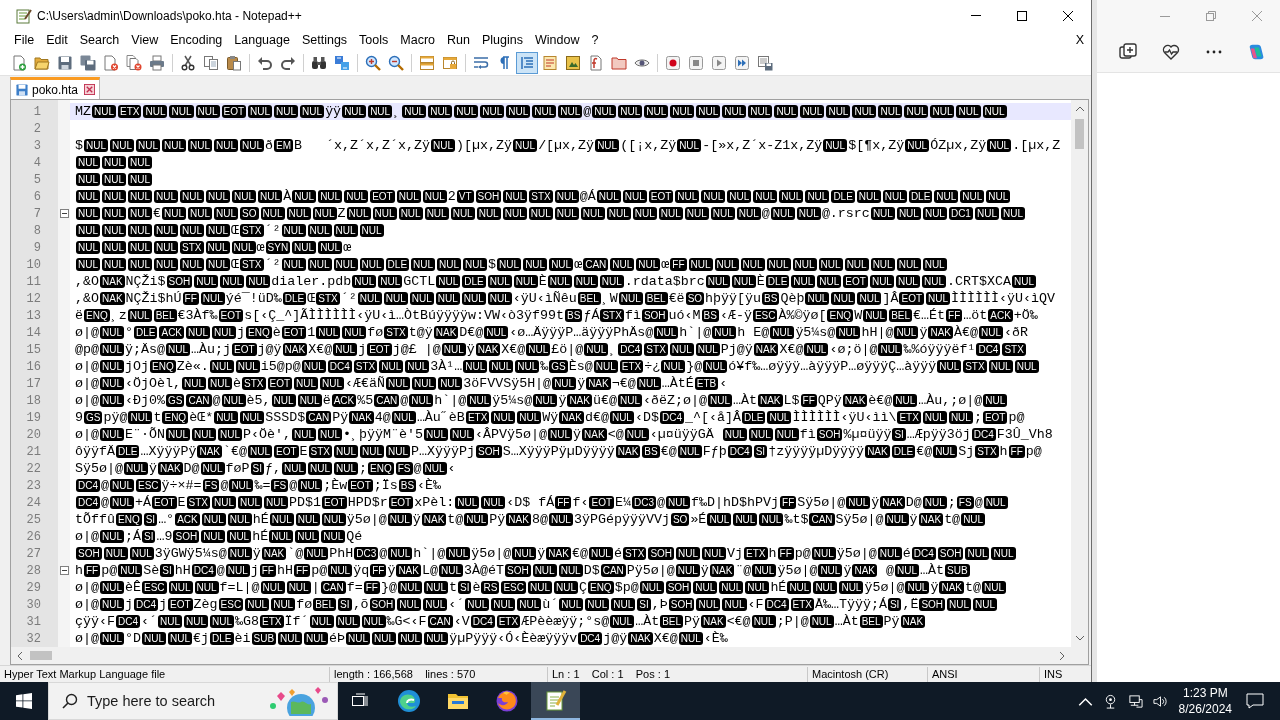 Image resolution: width=1280 pixels, height=720 pixels. What do you see at coordinates (42, 62) in the screenshot?
I see `open-folder-icon` at bounding box center [42, 62].